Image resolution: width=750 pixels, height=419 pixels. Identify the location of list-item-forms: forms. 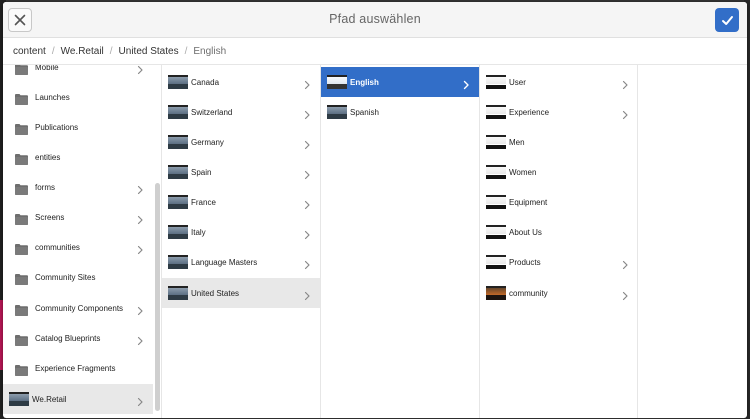
(78, 187).